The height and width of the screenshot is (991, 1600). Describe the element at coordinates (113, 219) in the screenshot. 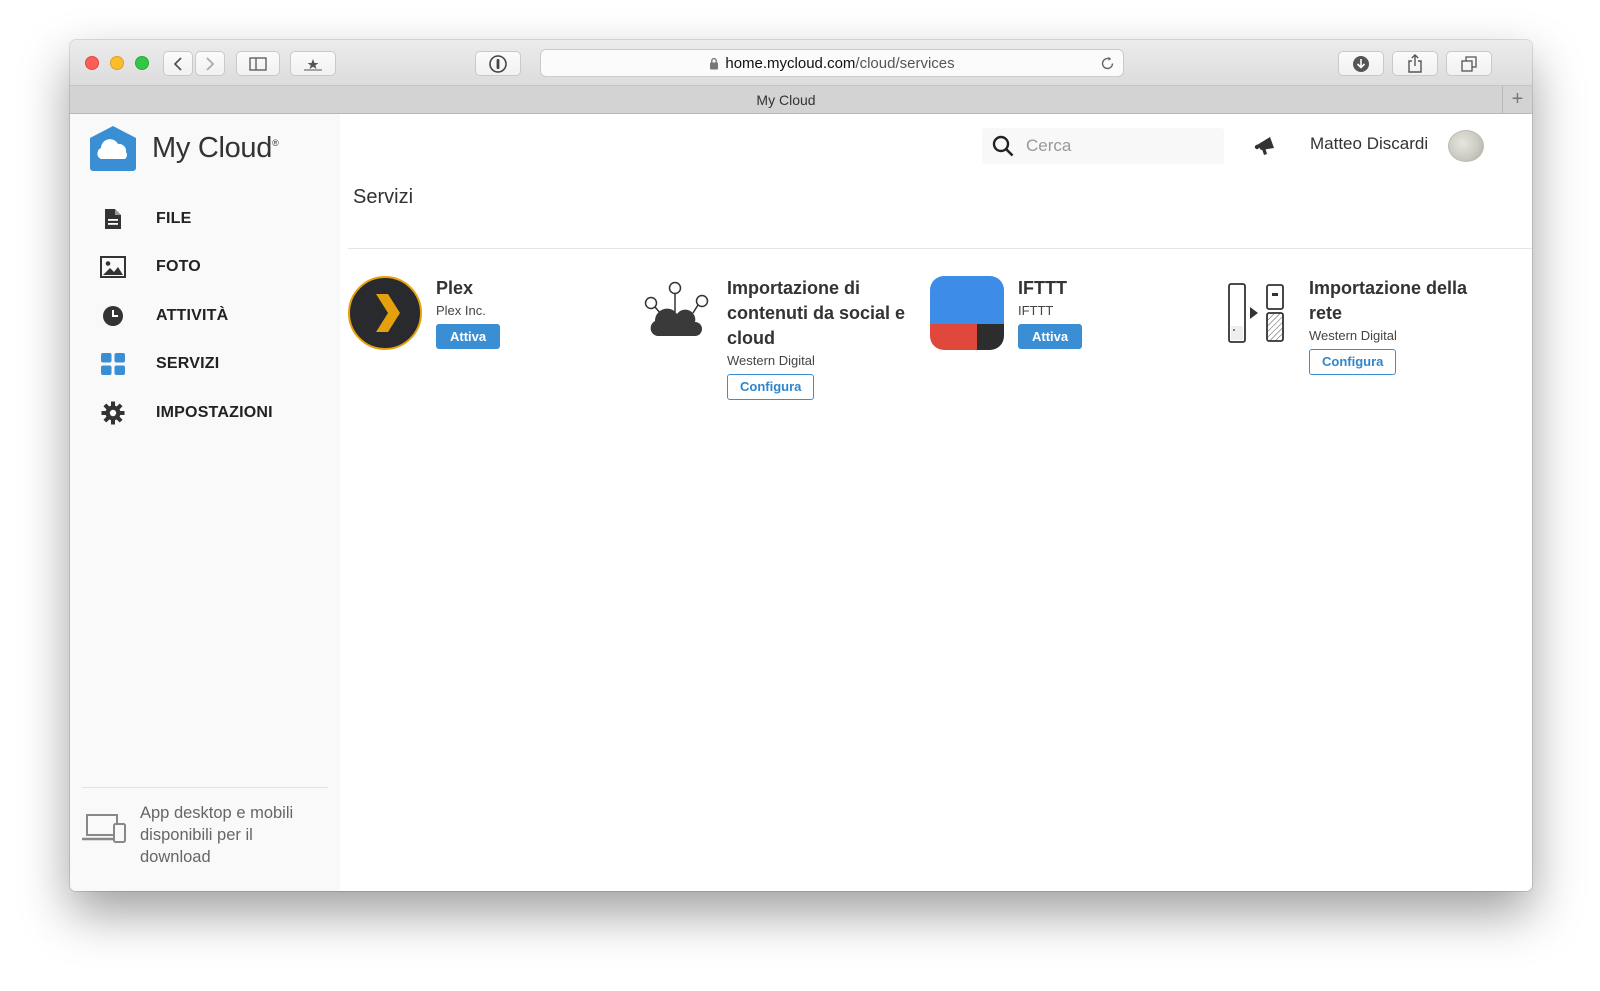

I see `file-icon` at that location.